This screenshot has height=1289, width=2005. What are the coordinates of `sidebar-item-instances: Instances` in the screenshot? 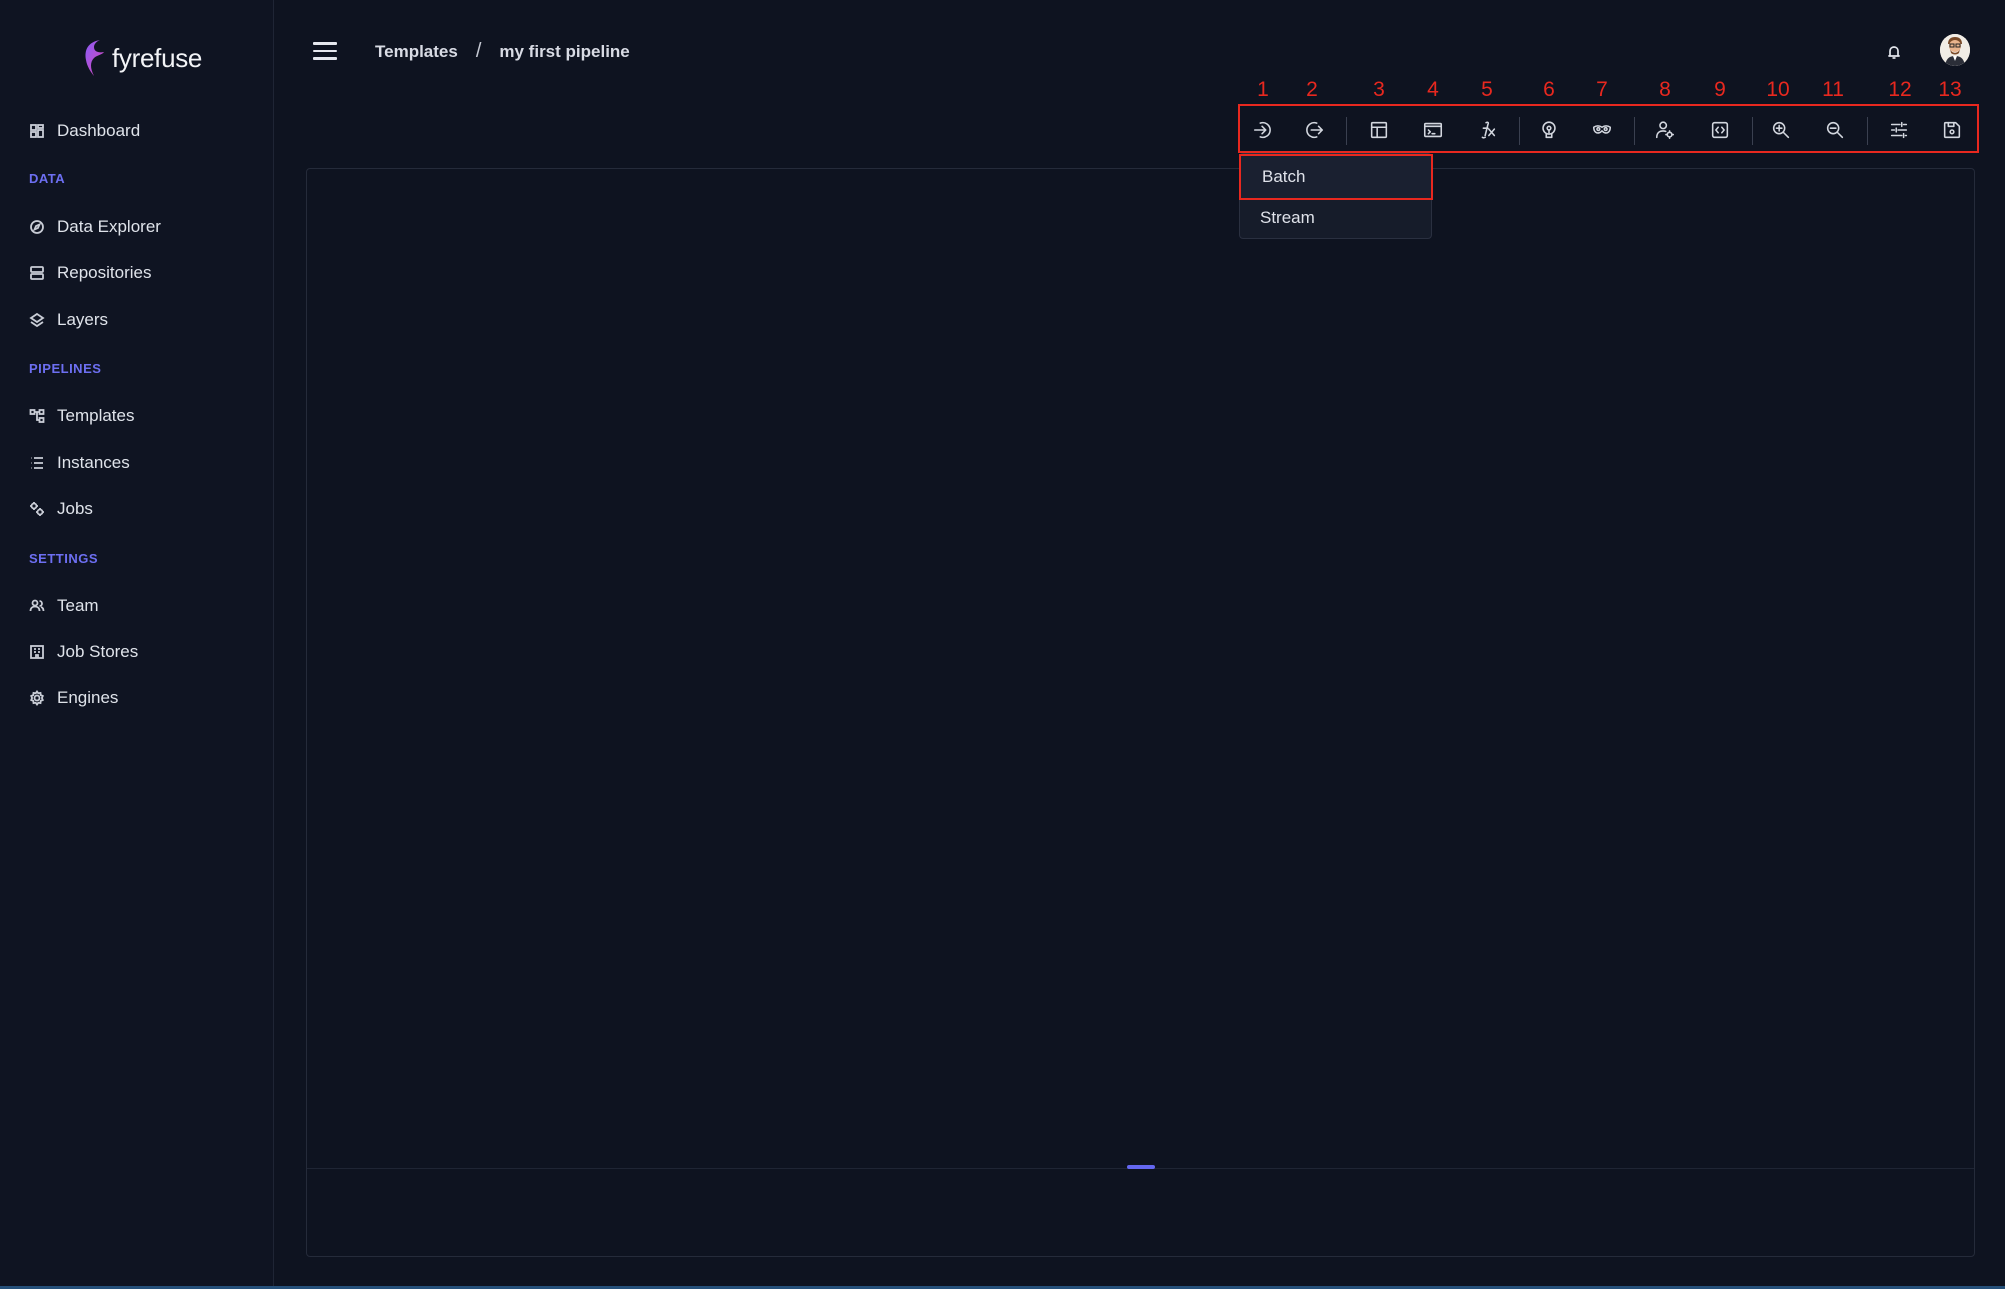 It's located at (79, 463).